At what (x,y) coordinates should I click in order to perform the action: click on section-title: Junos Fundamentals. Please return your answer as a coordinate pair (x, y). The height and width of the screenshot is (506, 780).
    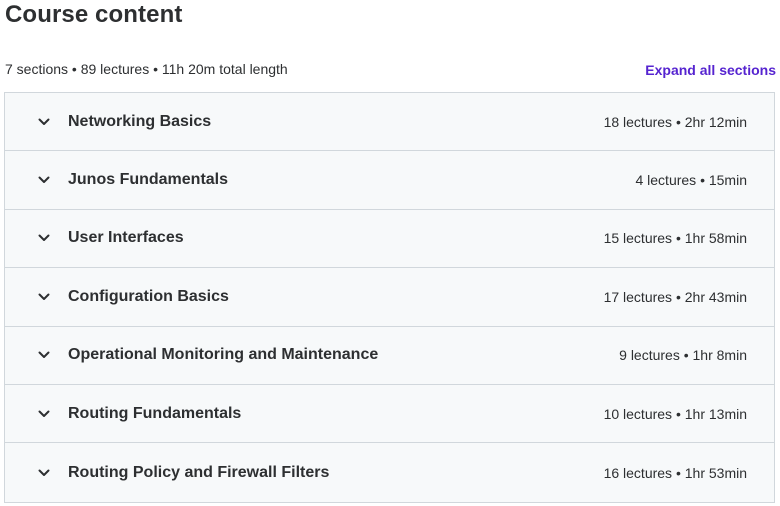
    Looking at the image, I should click on (148, 180).